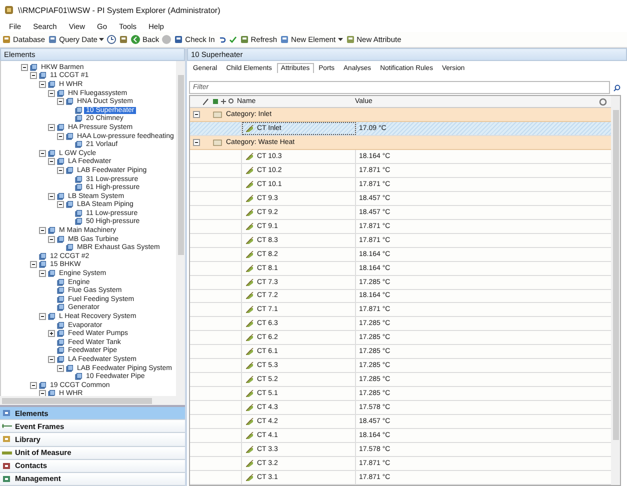 This screenshot has width=627, height=486. Describe the element at coordinates (219, 102) in the screenshot. I see `column-tools-icon` at that location.